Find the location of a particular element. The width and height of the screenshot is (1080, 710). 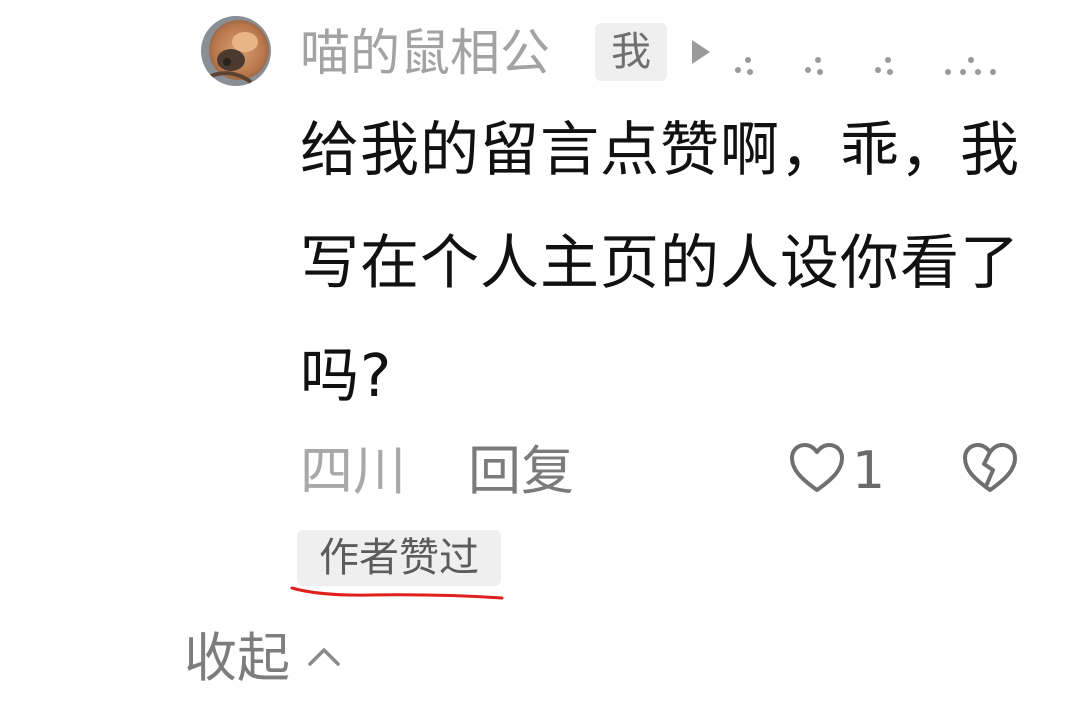

music-notes-icon is located at coordinates (865, 66).